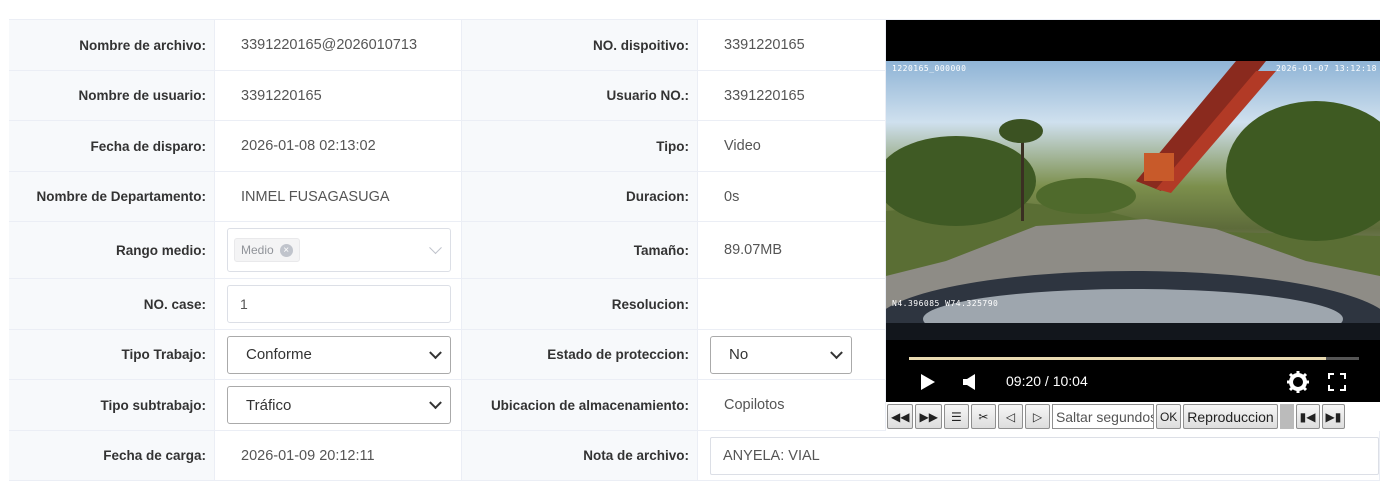  Describe the element at coordinates (338, 45) in the screenshot. I see `file-name-value: 3391220165@2026010713` at that location.